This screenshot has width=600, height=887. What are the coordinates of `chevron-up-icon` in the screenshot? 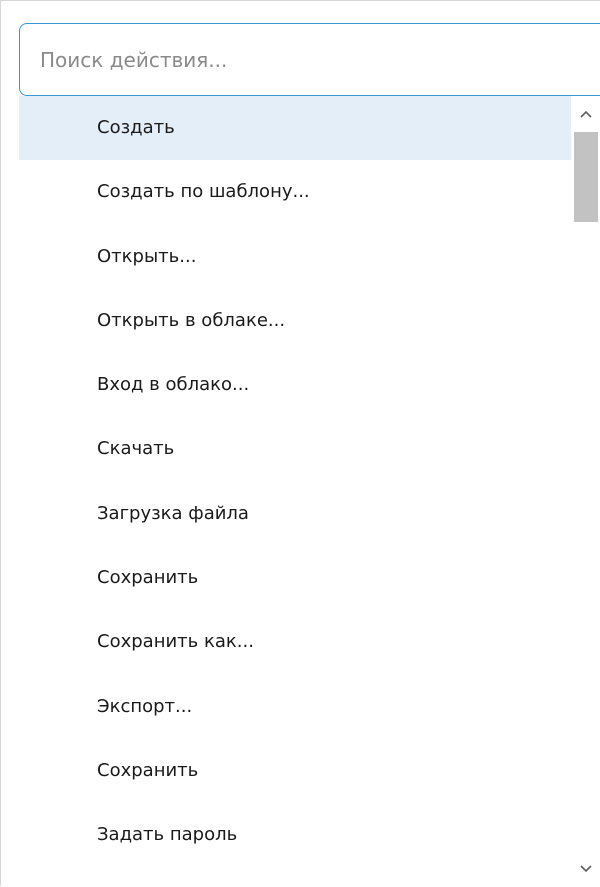 It's located at (586, 114).